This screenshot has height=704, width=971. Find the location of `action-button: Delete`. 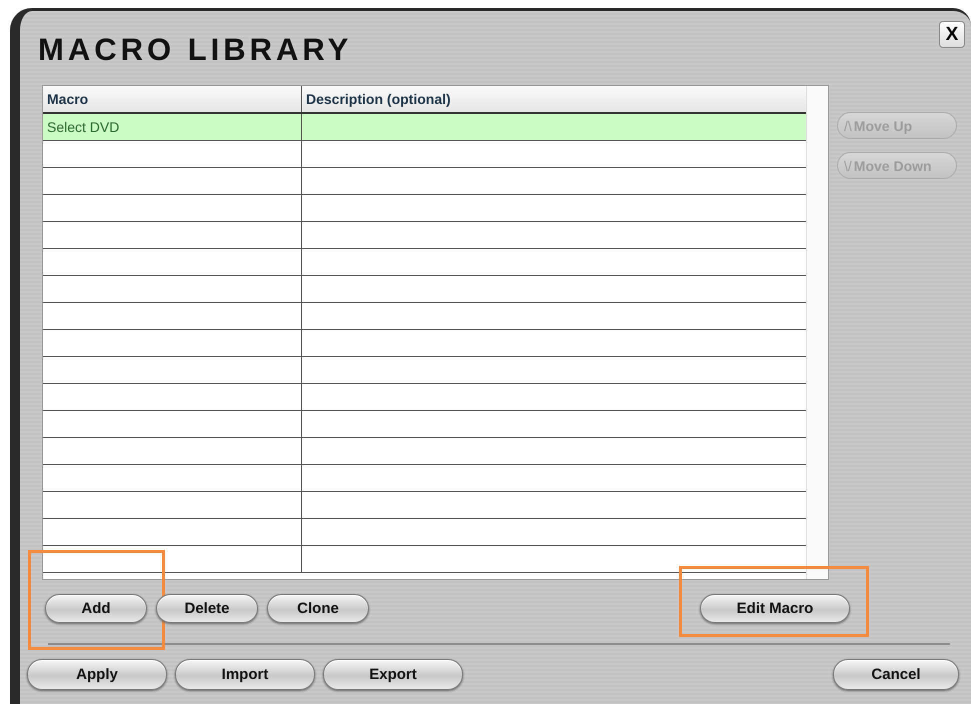

action-button: Delete is located at coordinates (207, 608).